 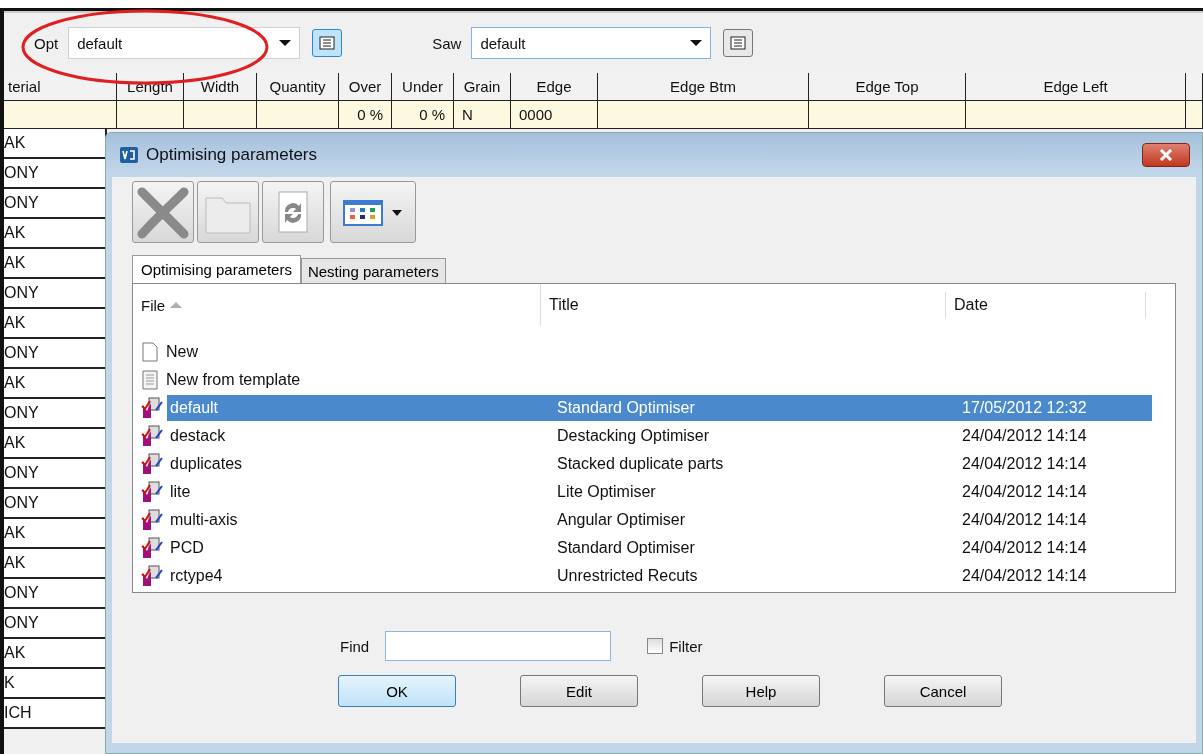 I want to click on column-header: Width, so click(x=220, y=87).